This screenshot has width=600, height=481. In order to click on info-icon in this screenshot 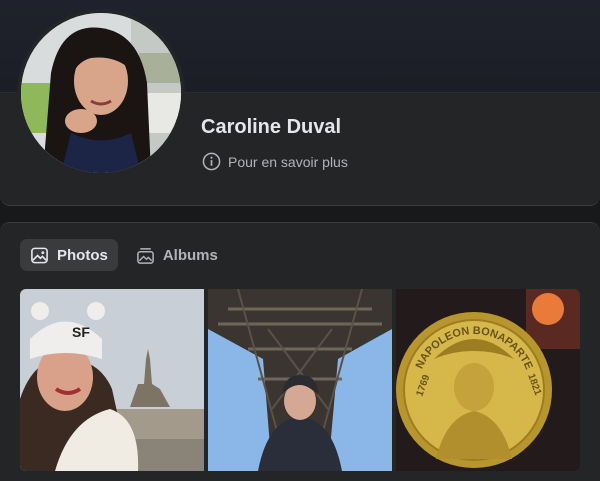, I will do `click(211, 161)`.